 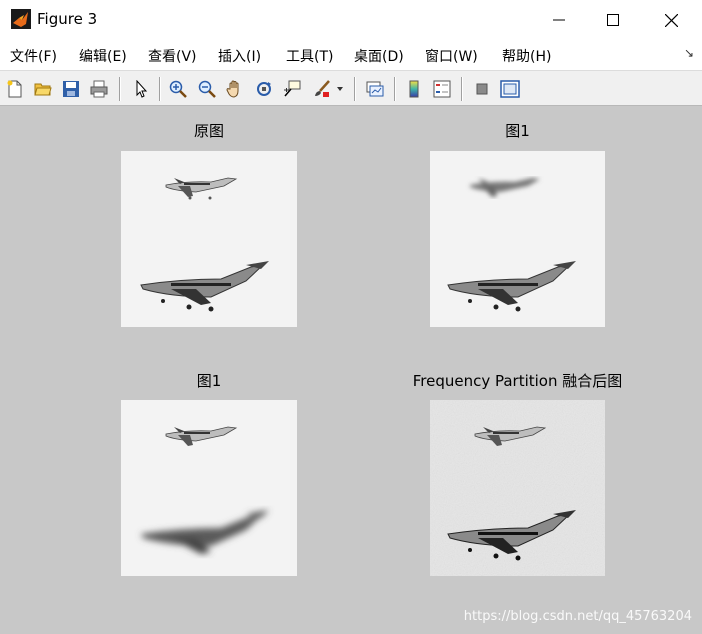 What do you see at coordinates (517, 239) in the screenshot?
I see `subplot-focus-bottom-image` at bounding box center [517, 239].